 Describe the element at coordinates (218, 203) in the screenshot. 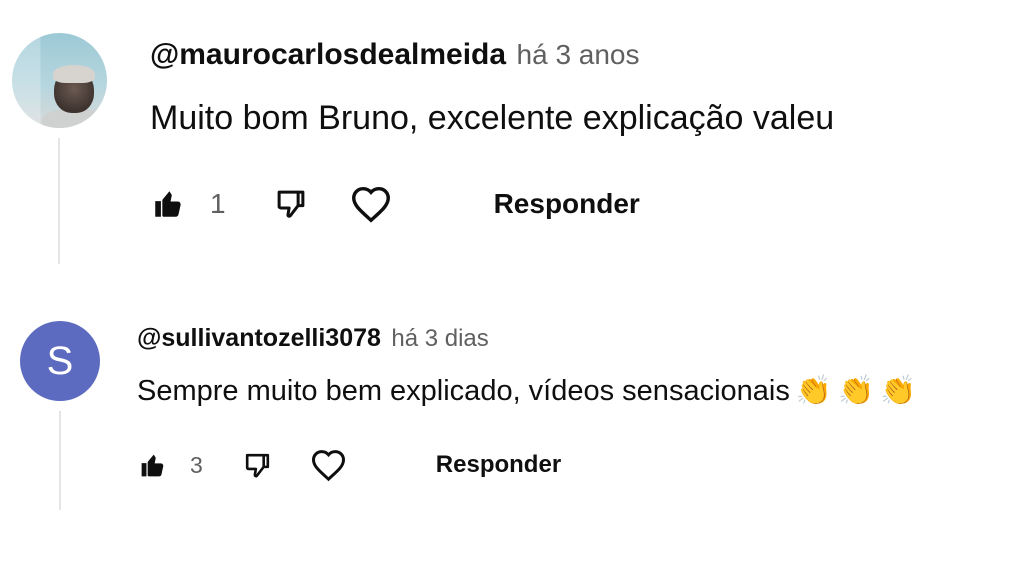

I see `like-count: 1` at that location.